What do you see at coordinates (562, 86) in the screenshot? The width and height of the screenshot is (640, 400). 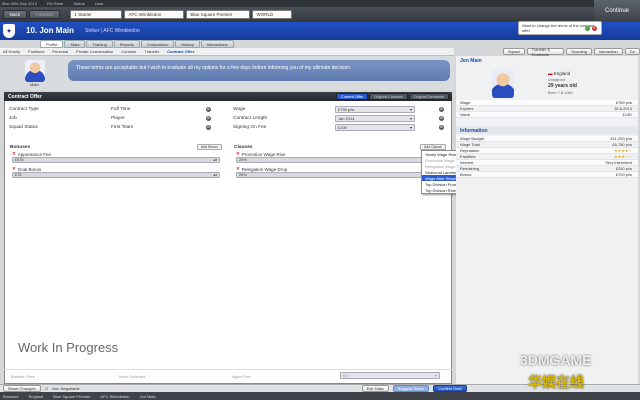 I see `age-label: 29 years old` at bounding box center [562, 86].